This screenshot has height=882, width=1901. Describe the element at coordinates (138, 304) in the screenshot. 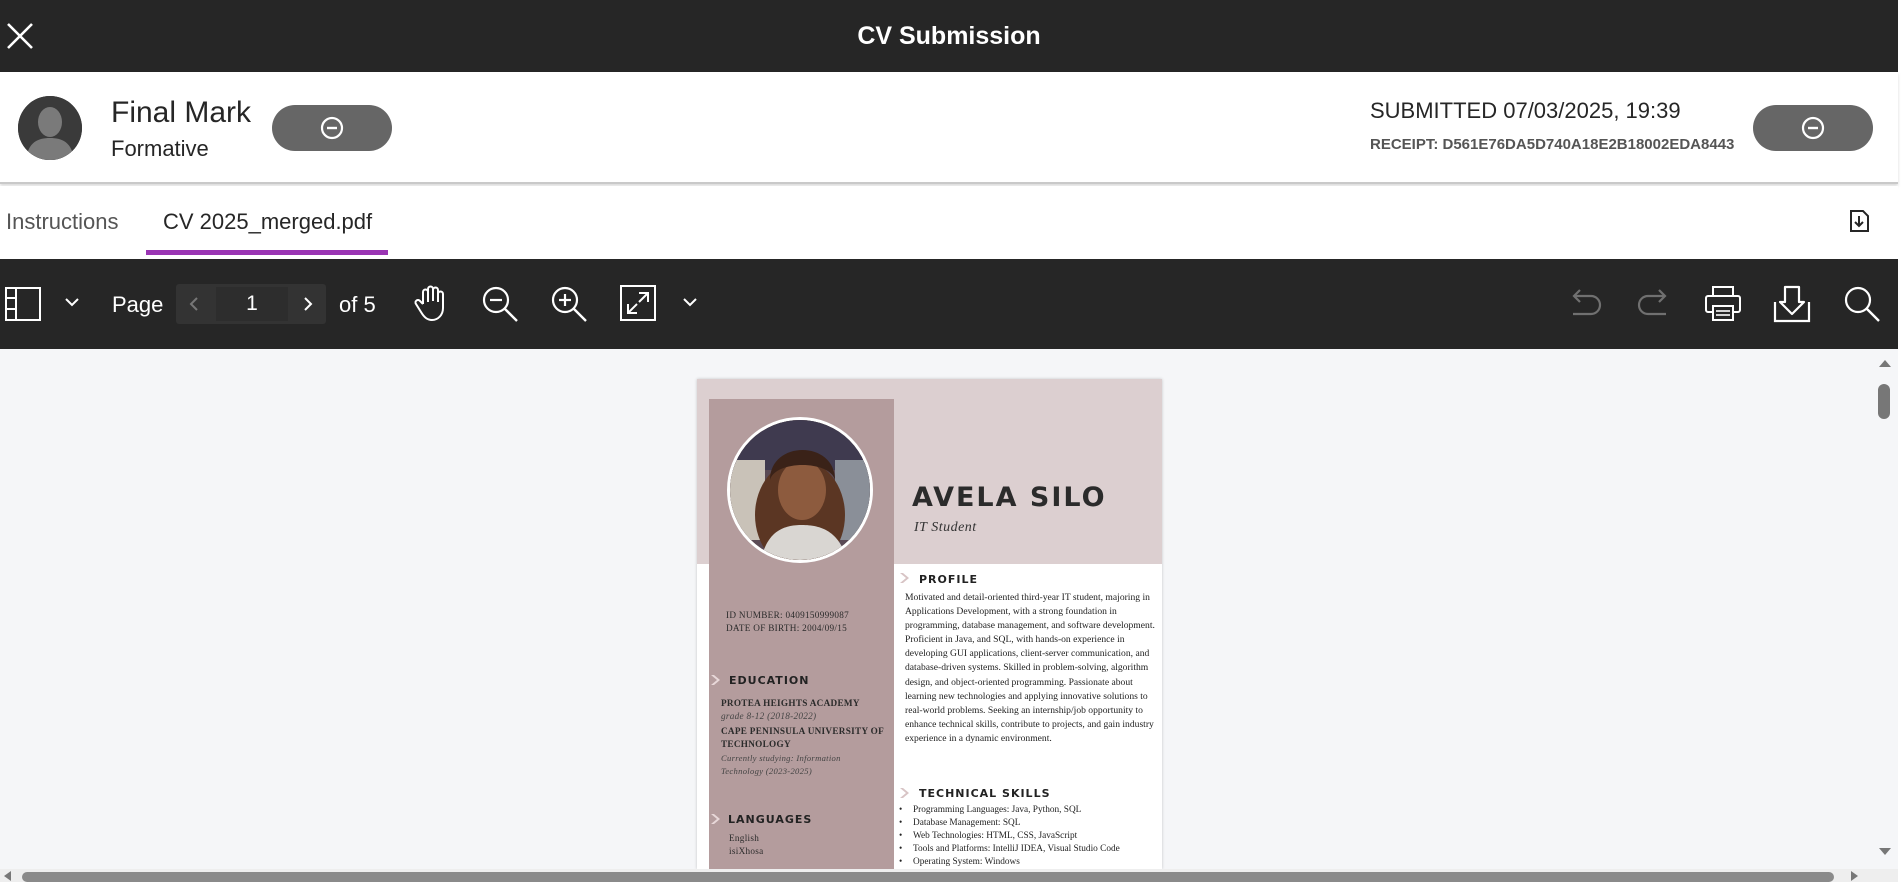

I see `page-label: Page` at that location.